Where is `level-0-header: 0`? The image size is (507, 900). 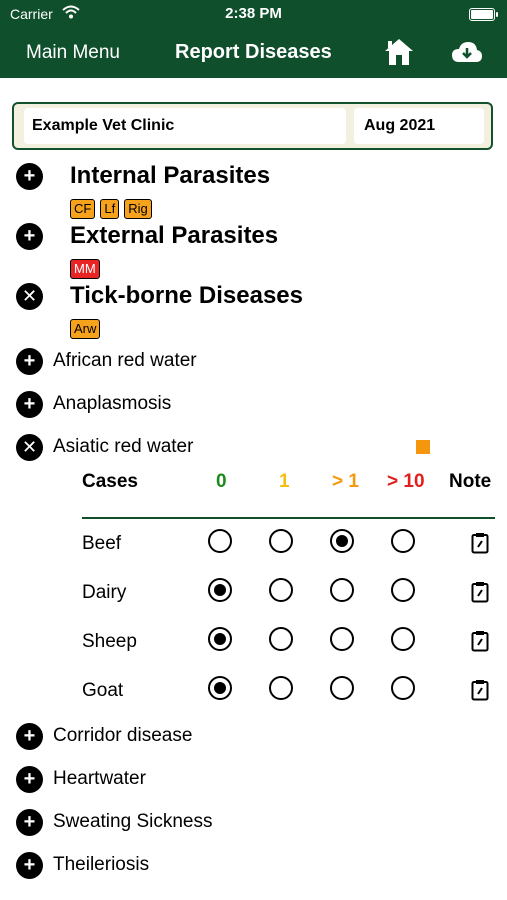
level-0-header: 0 is located at coordinates (221, 481).